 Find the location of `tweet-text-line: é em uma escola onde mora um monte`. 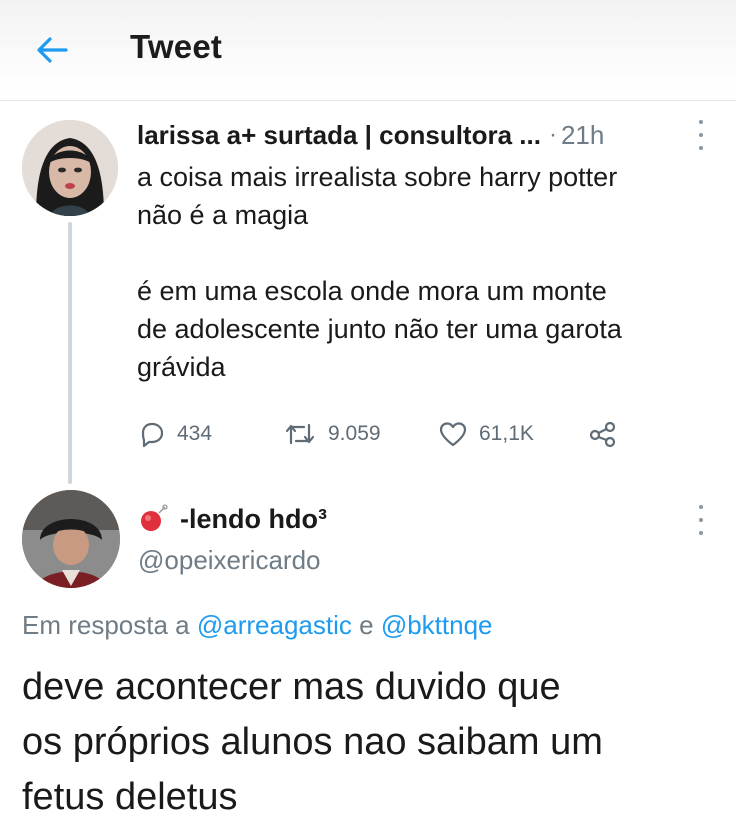

tweet-text-line: é em uma escola onde mora um monte is located at coordinates (372, 291).